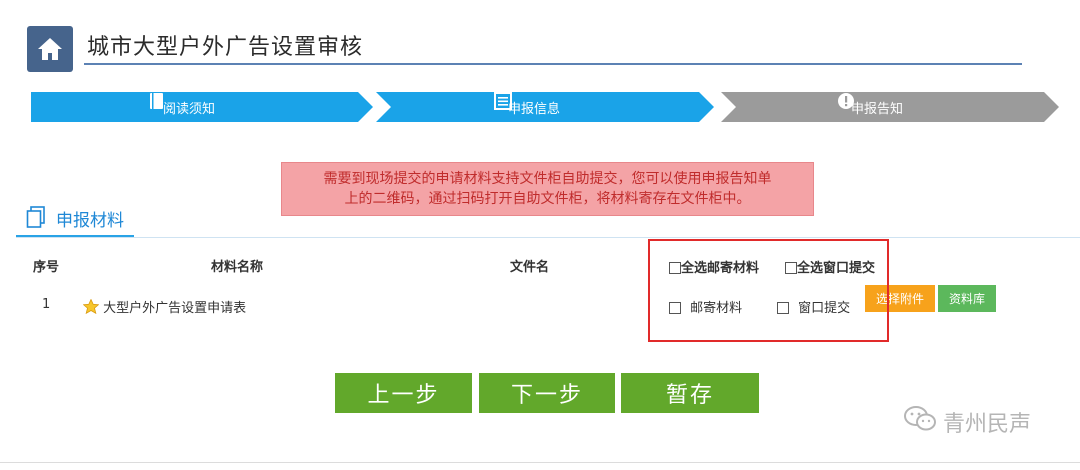 This screenshot has height=470, width=1080. What do you see at coordinates (237, 267) in the screenshot?
I see `column-header-material-name: 材料名称` at bounding box center [237, 267].